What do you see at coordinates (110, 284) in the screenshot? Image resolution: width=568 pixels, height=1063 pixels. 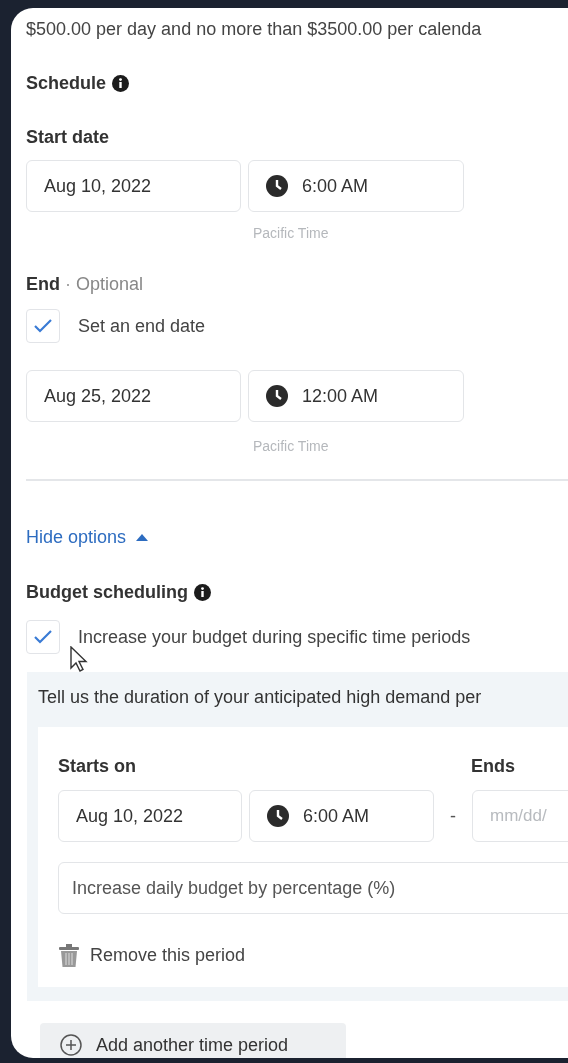 I see `optional-label: Optional` at bounding box center [110, 284].